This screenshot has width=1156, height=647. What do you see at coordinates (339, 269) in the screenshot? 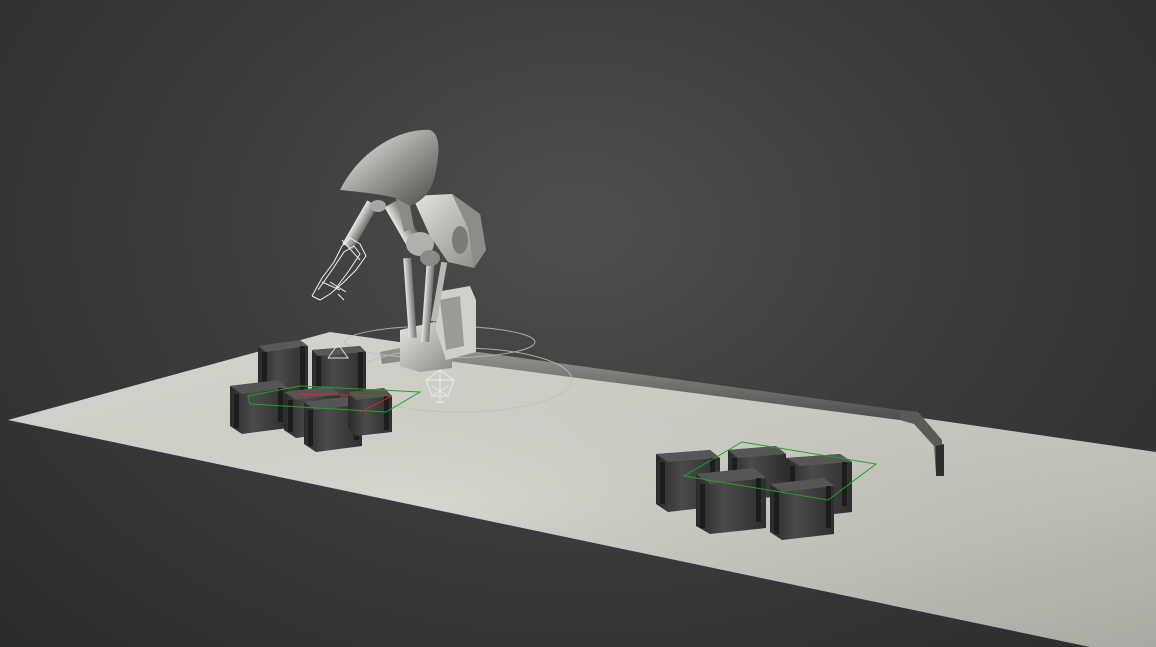
I see `gripper-wireframe` at bounding box center [339, 269].